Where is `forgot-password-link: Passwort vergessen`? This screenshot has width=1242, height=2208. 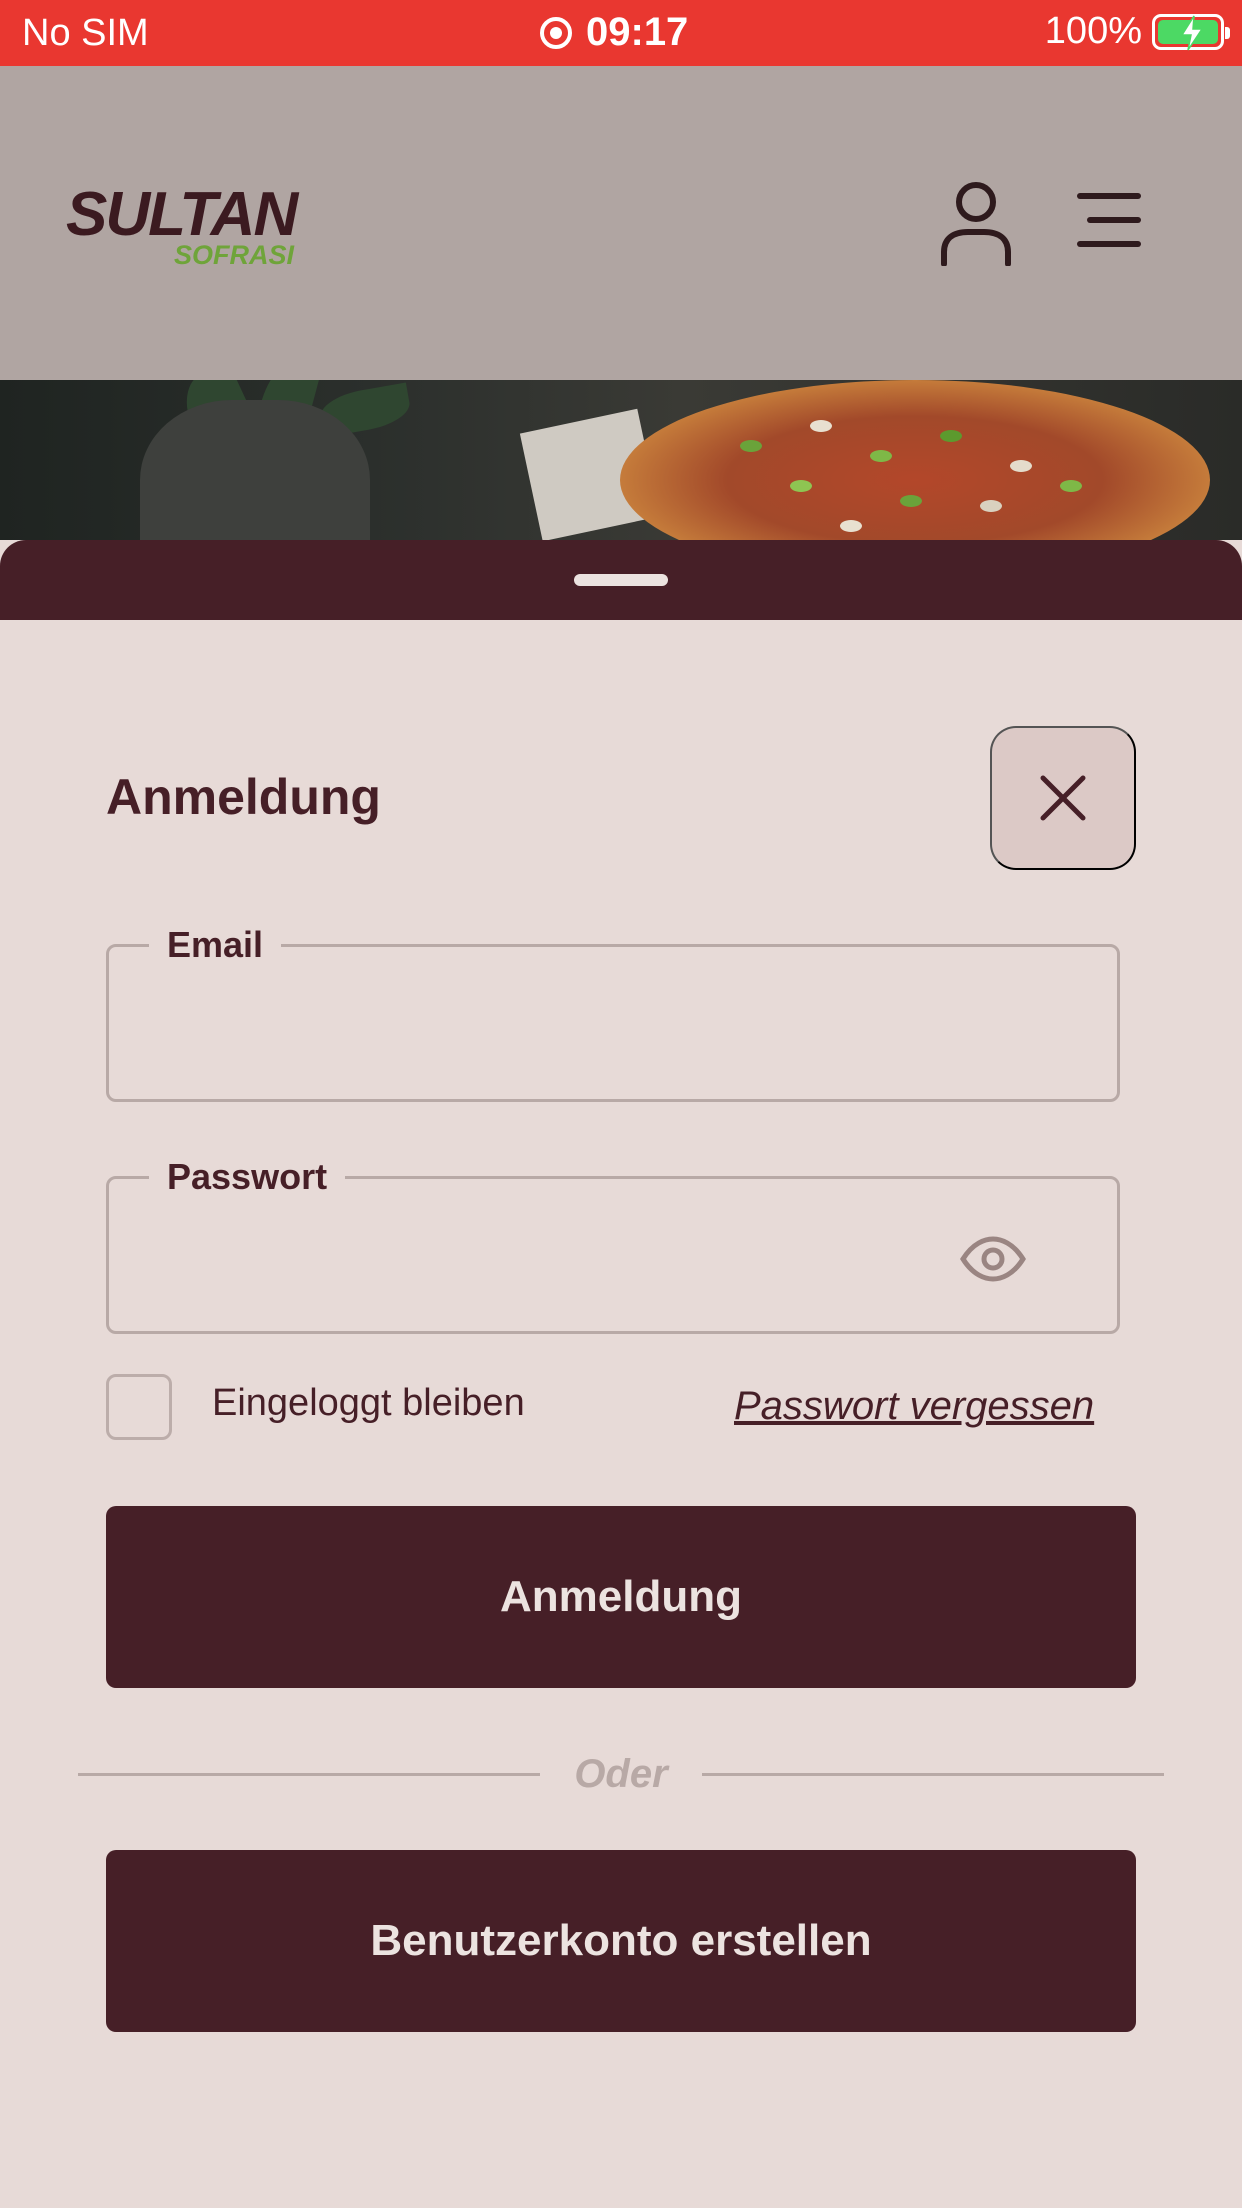
forgot-password-link: Passwort vergessen is located at coordinates (914, 1406).